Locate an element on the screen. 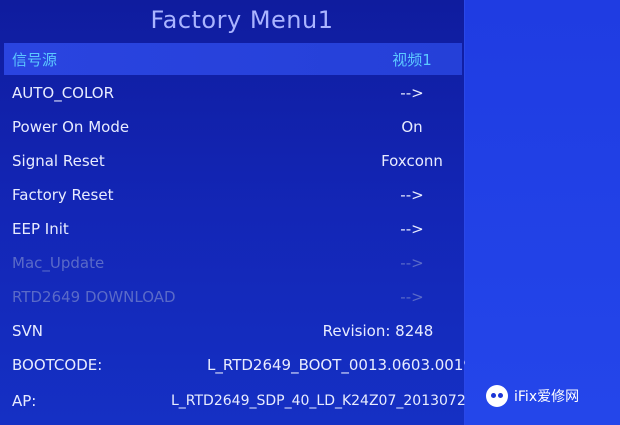 The width and height of the screenshot is (620, 425). menu-item-label: Mac_Update is located at coordinates (58, 263).